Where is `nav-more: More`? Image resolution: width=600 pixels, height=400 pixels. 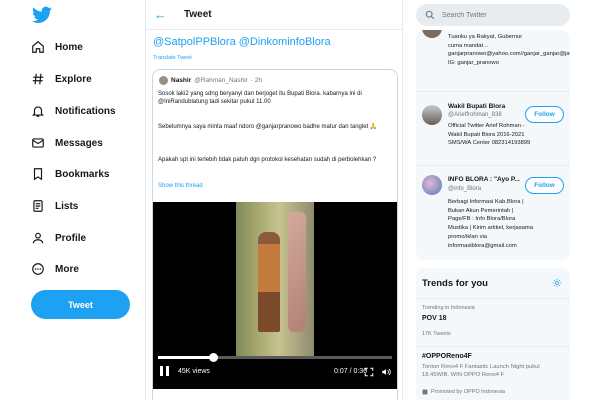 nav-more: More is located at coordinates (55, 269).